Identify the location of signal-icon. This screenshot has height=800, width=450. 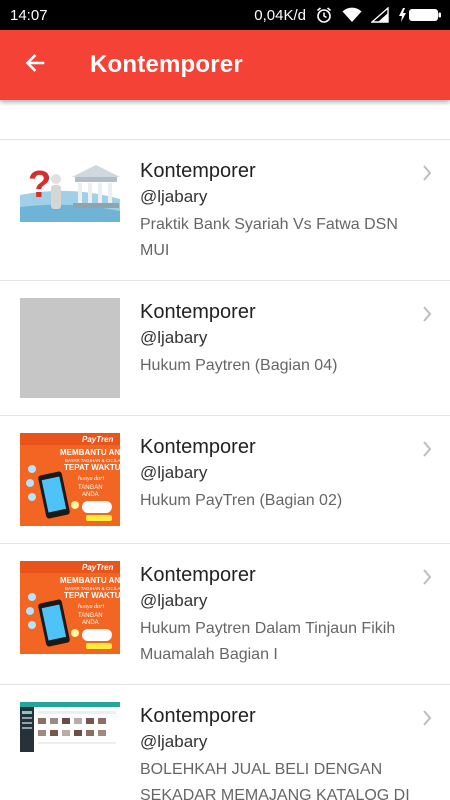
(380, 15).